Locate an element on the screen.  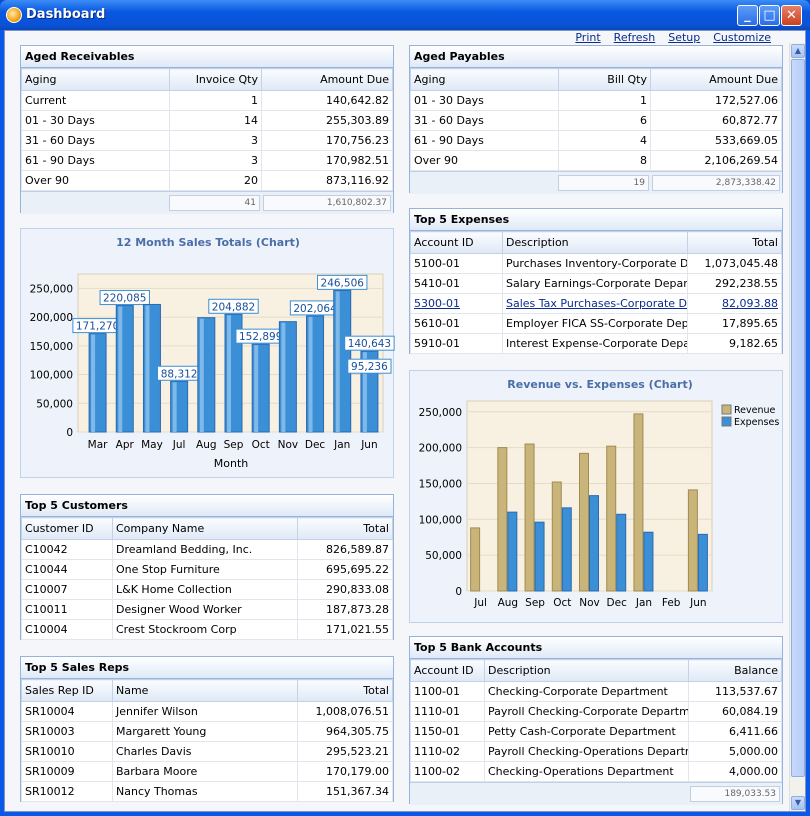
cell-description: Salary Earnings-Corporate Departmer is located at coordinates (595, 283).